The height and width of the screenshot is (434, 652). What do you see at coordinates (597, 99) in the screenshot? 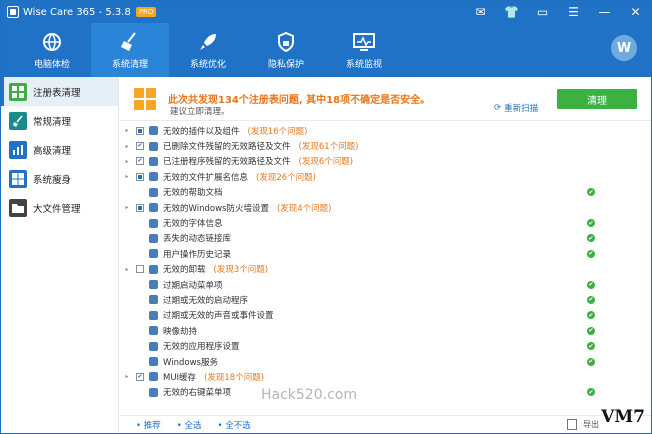
I see `clean-button: 清理` at bounding box center [597, 99].